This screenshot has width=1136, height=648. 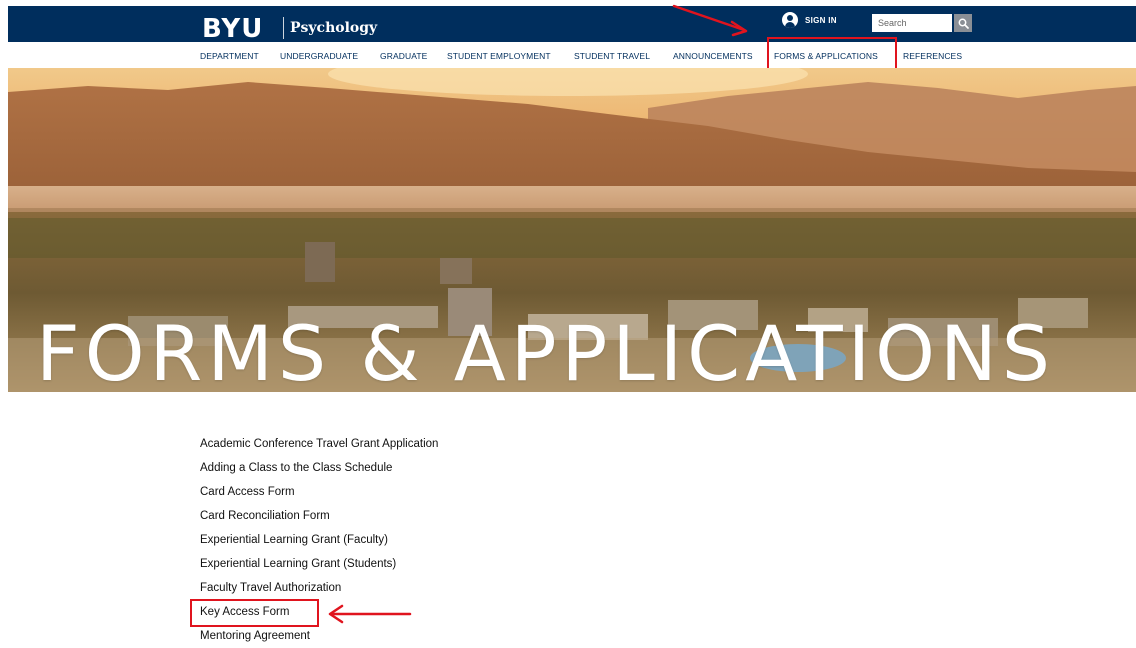 What do you see at coordinates (319, 468) in the screenshot?
I see `form-link-adding-class: Adding a Class to the Class Schedule` at bounding box center [319, 468].